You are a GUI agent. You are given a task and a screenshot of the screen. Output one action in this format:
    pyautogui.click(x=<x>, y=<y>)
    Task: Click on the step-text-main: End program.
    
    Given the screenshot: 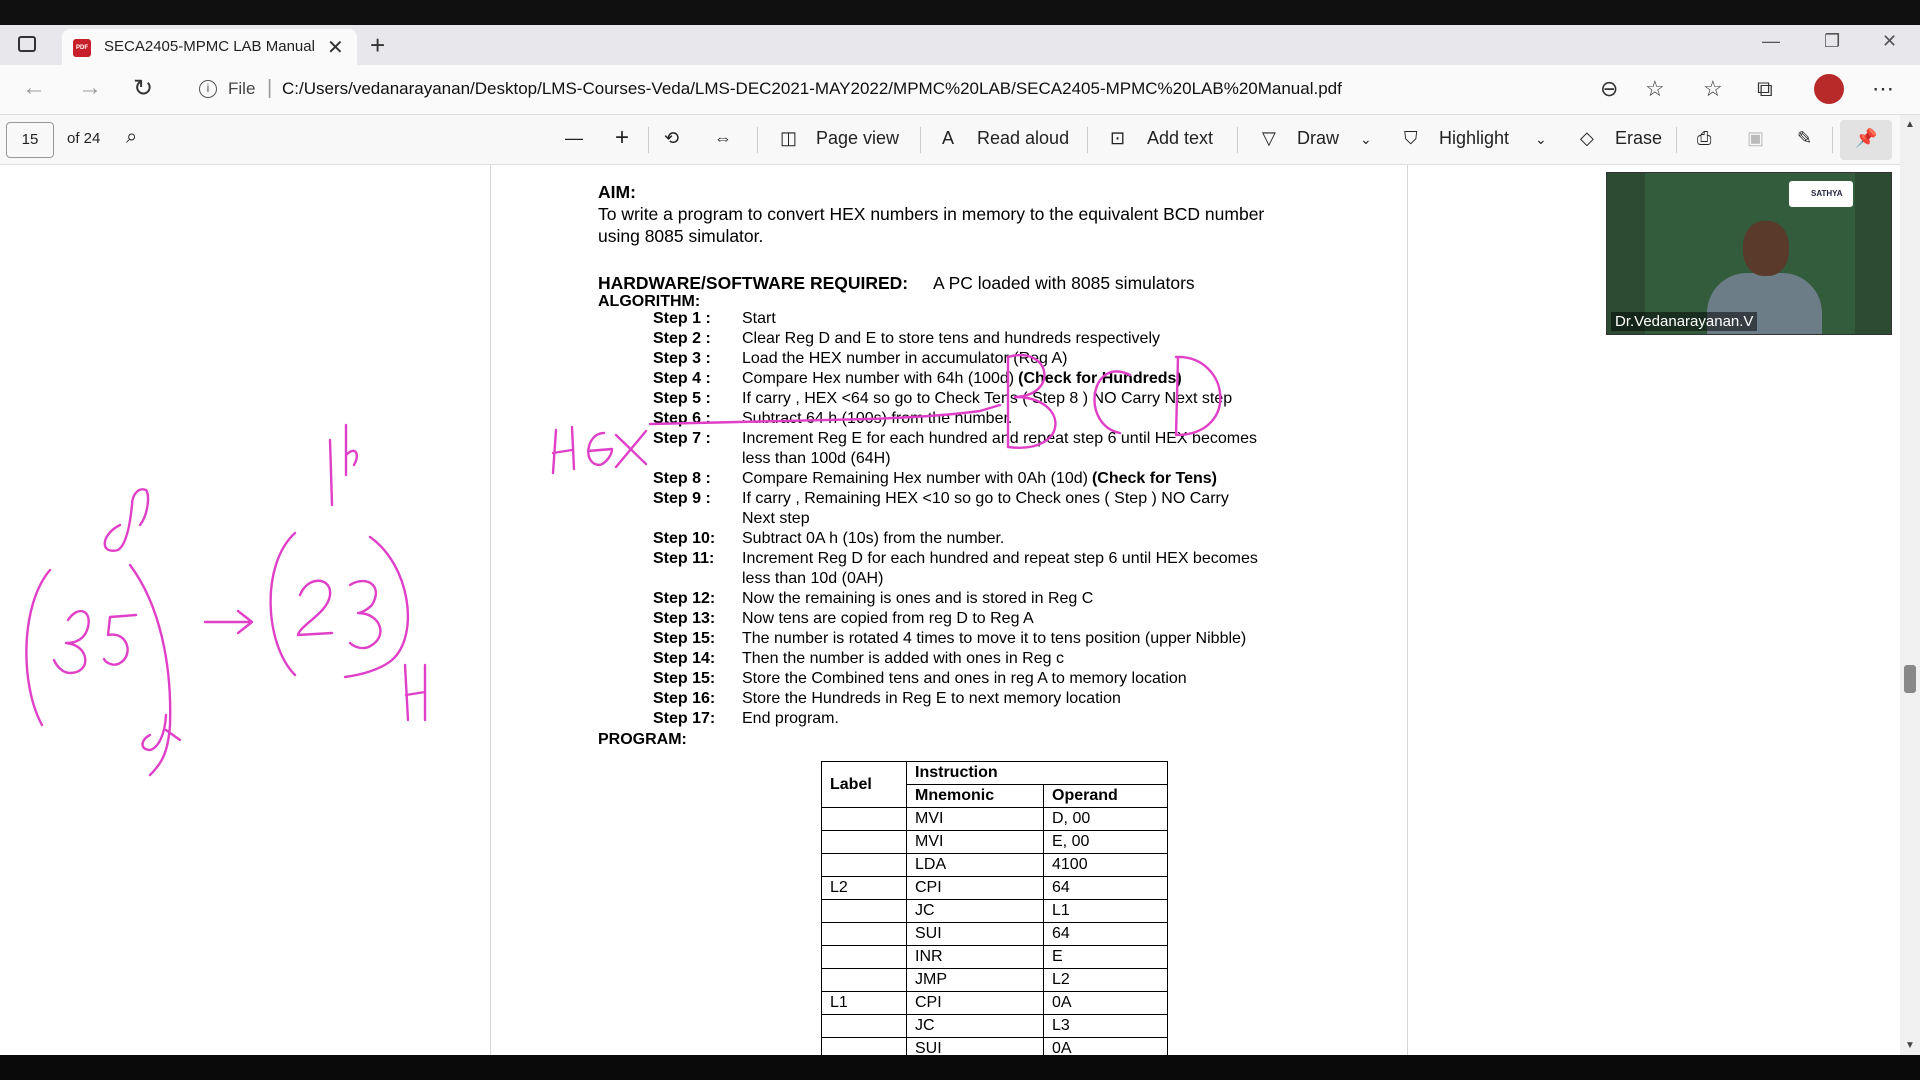 What is the action you would take?
    pyautogui.click(x=790, y=718)
    